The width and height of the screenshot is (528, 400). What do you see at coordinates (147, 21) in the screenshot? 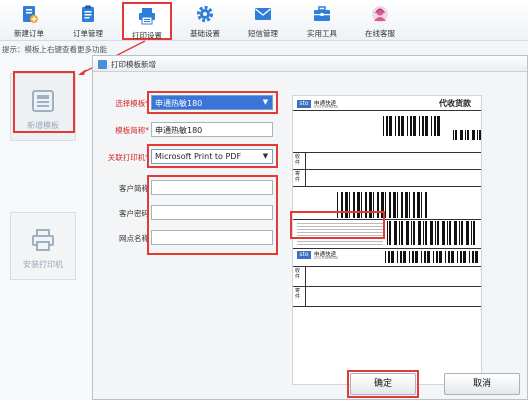
I see `print-settings-button: 打印设置` at bounding box center [147, 21].